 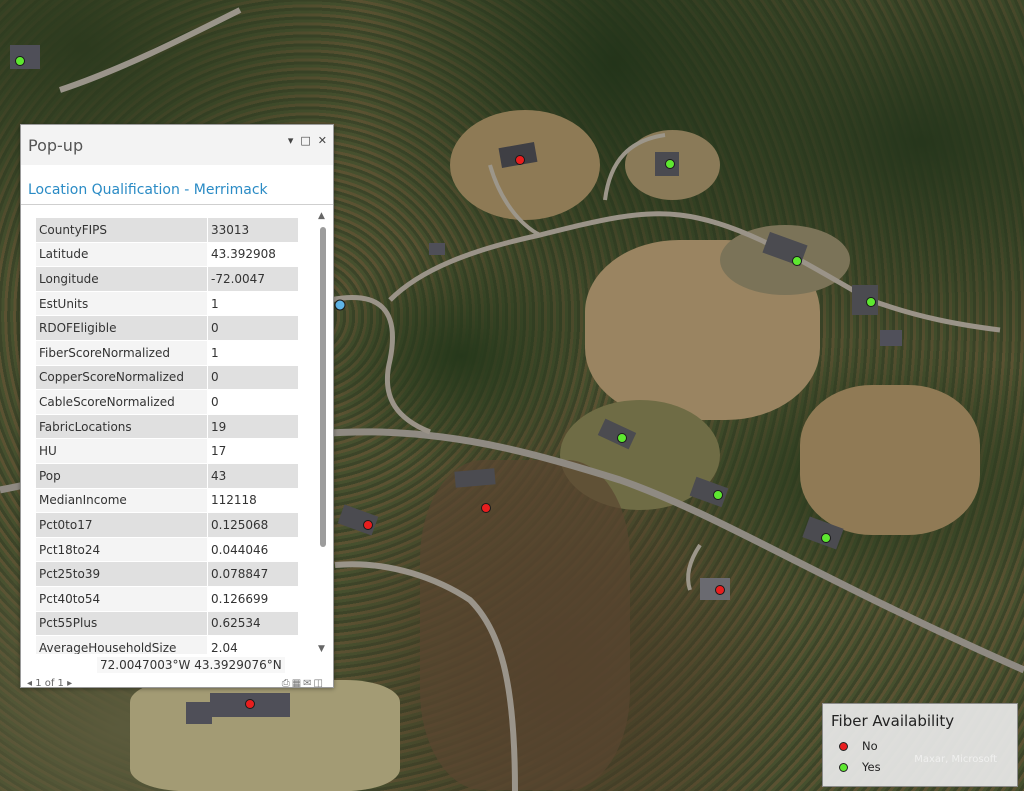 What do you see at coordinates (148, 190) in the screenshot?
I see `popup-layer-title: Location Qualification - Merrimack` at bounding box center [148, 190].